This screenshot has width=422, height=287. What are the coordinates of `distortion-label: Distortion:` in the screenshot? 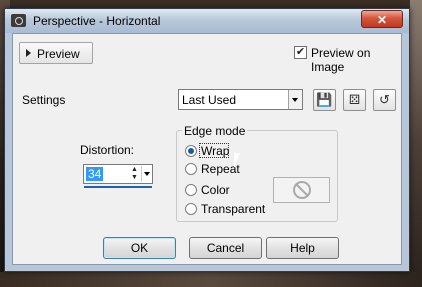 It's located at (107, 150).